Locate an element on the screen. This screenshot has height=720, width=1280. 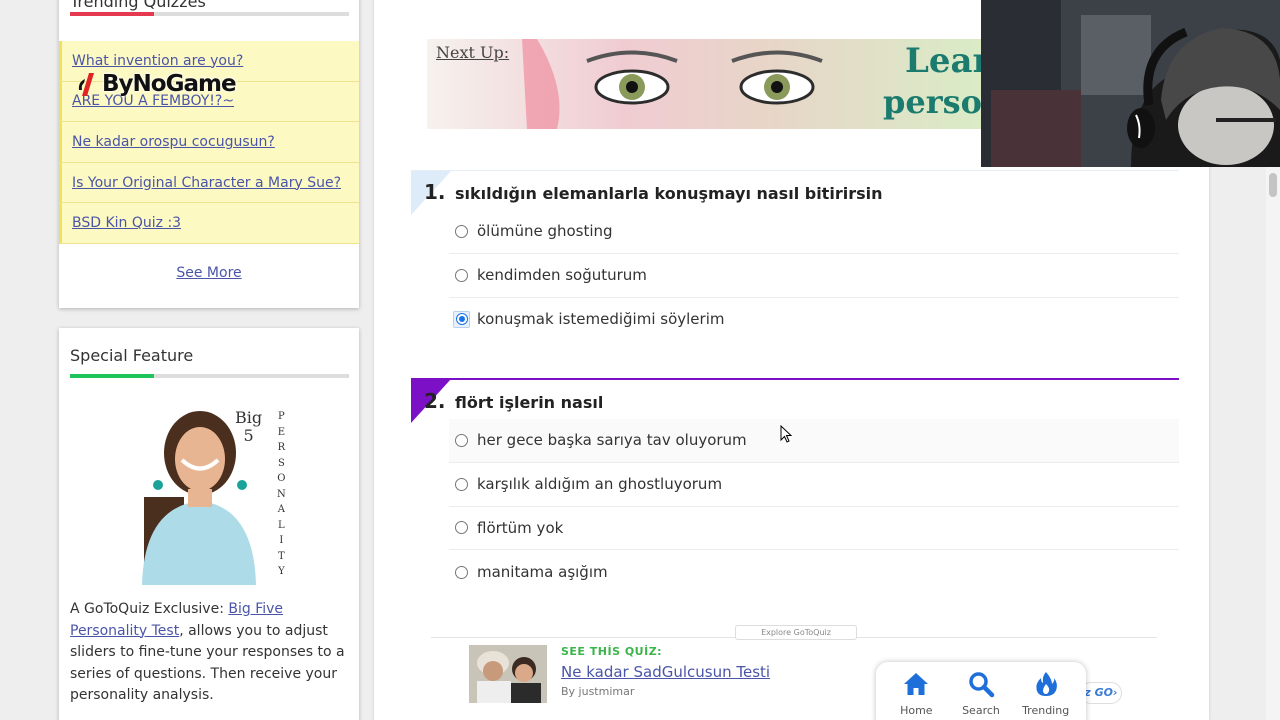
trending-quiz-link: What invention are you? is located at coordinates (157, 61).